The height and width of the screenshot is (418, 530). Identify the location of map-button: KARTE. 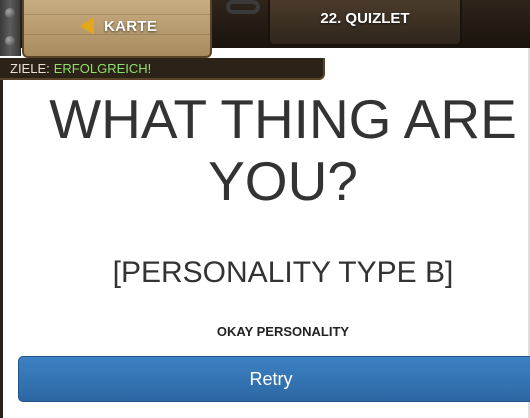
(117, 29).